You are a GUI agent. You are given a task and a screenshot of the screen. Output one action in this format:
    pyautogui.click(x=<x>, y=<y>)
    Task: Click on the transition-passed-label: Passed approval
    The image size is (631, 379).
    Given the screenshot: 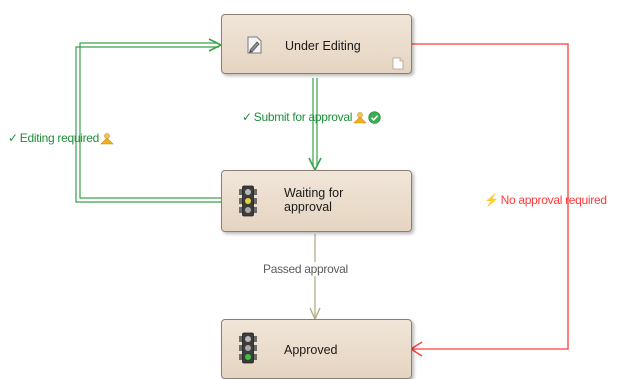 What is the action you would take?
    pyautogui.click(x=305, y=269)
    